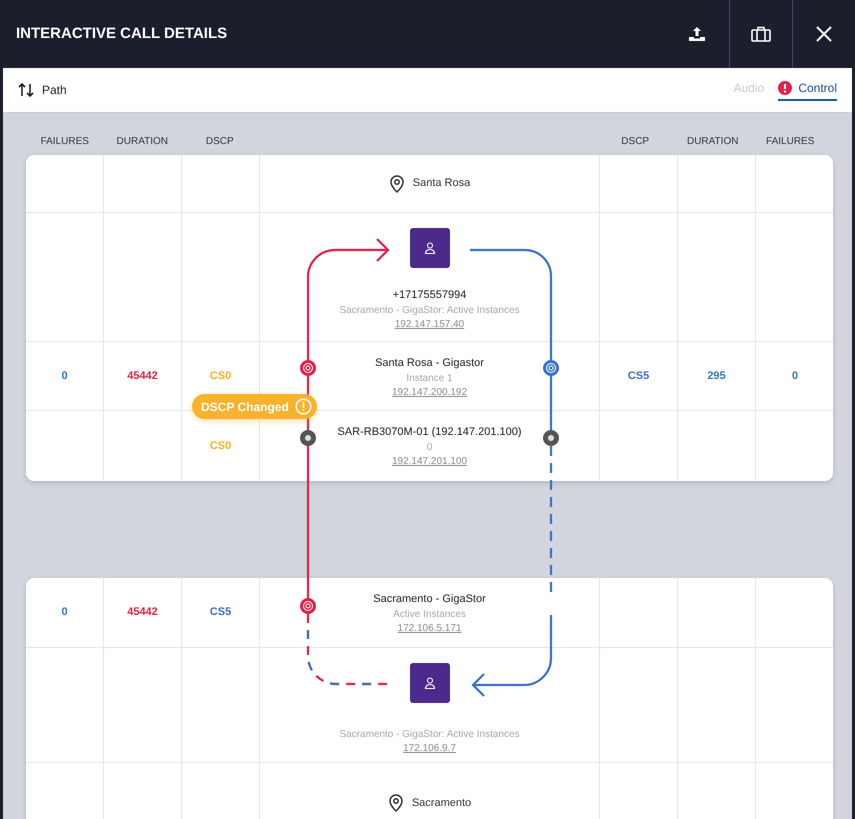  Describe the element at coordinates (807, 90) in the screenshot. I see `view-tab: Control` at that location.